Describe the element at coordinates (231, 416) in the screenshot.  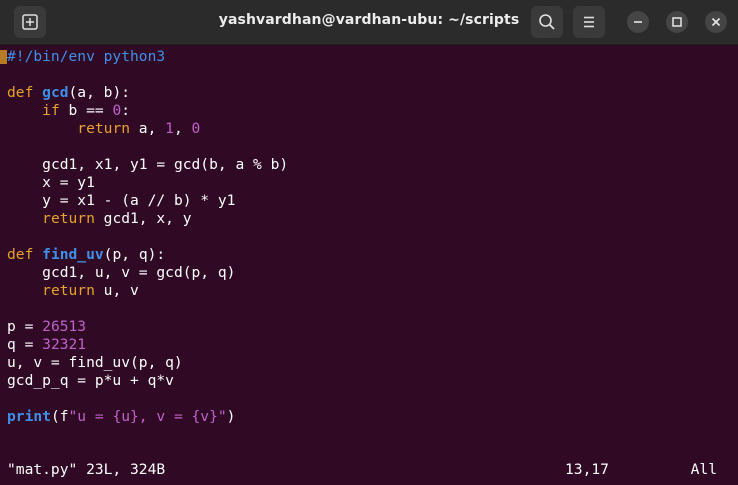
I see `code-text: )` at that location.